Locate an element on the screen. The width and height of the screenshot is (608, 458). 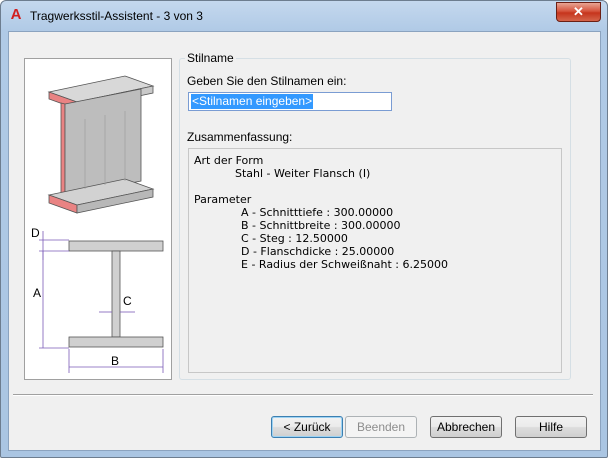
footer-separator is located at coordinates (303, 395).